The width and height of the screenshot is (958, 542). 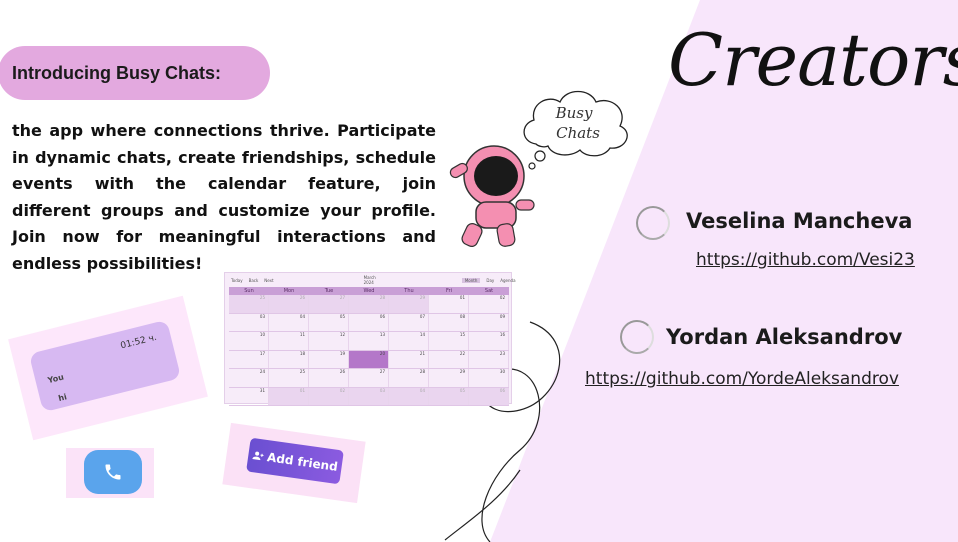 What do you see at coordinates (799, 221) in the screenshot?
I see `creator-name: Veselina Mancheva` at bounding box center [799, 221].